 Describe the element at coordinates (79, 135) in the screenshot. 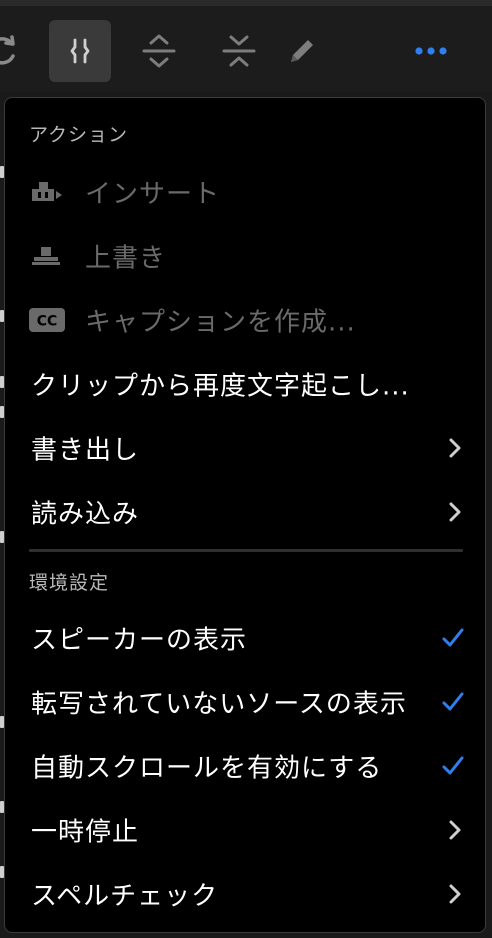

I see `section-header-actions: アクション` at that location.